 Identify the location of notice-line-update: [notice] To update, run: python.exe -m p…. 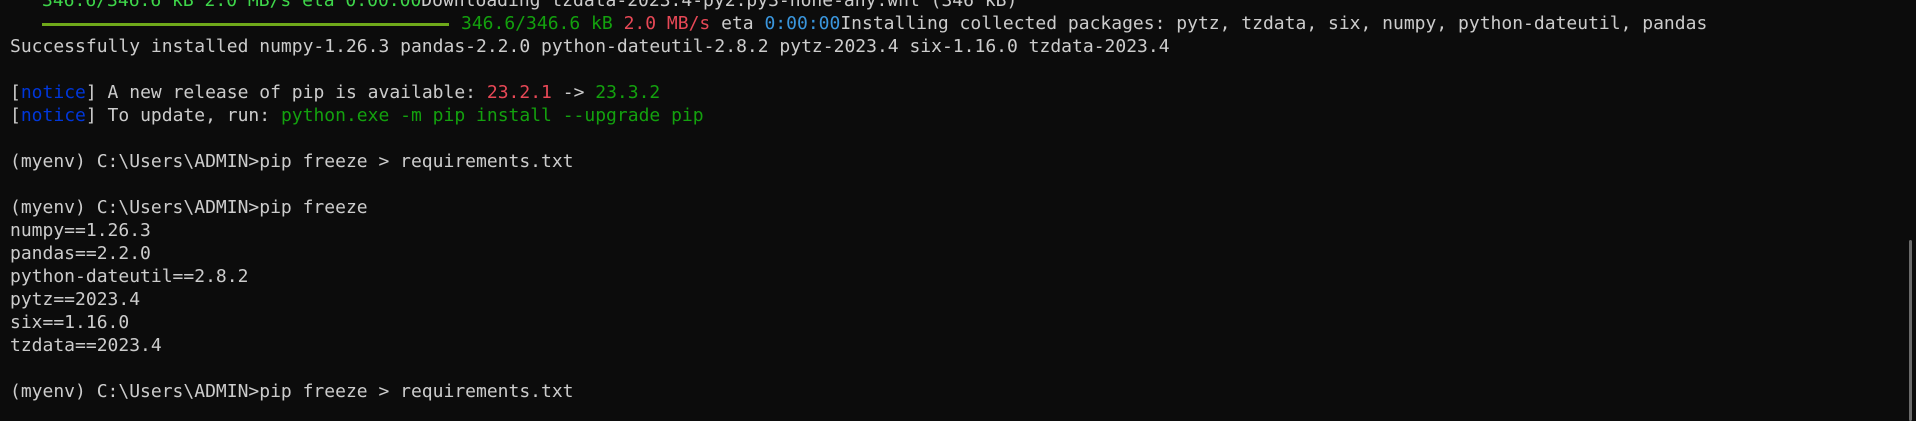
(950, 115).